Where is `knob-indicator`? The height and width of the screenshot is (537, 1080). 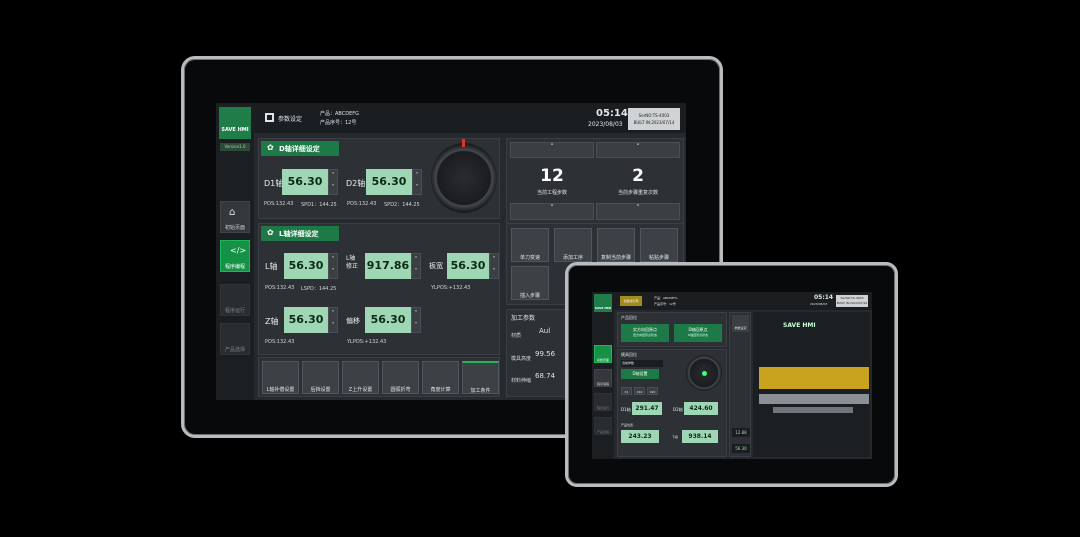
knob-indicator is located at coordinates (463, 143).